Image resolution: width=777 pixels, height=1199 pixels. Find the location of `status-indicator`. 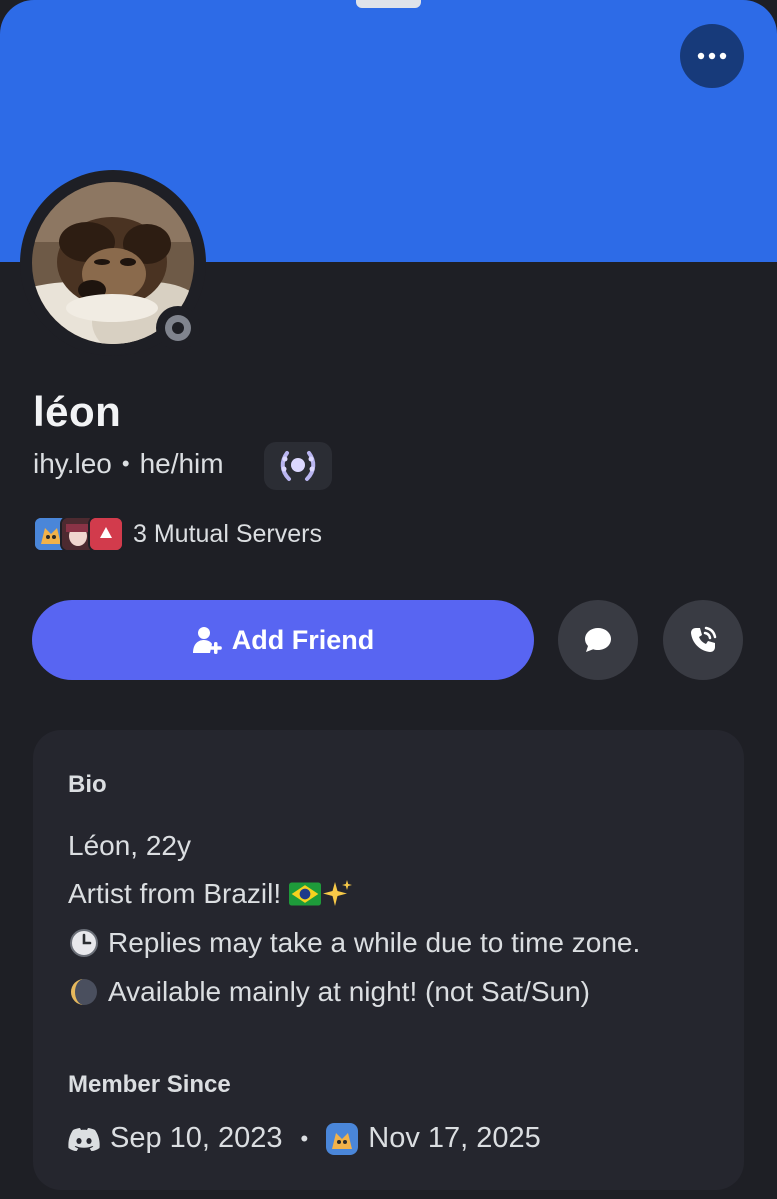

status-indicator is located at coordinates (178, 328).